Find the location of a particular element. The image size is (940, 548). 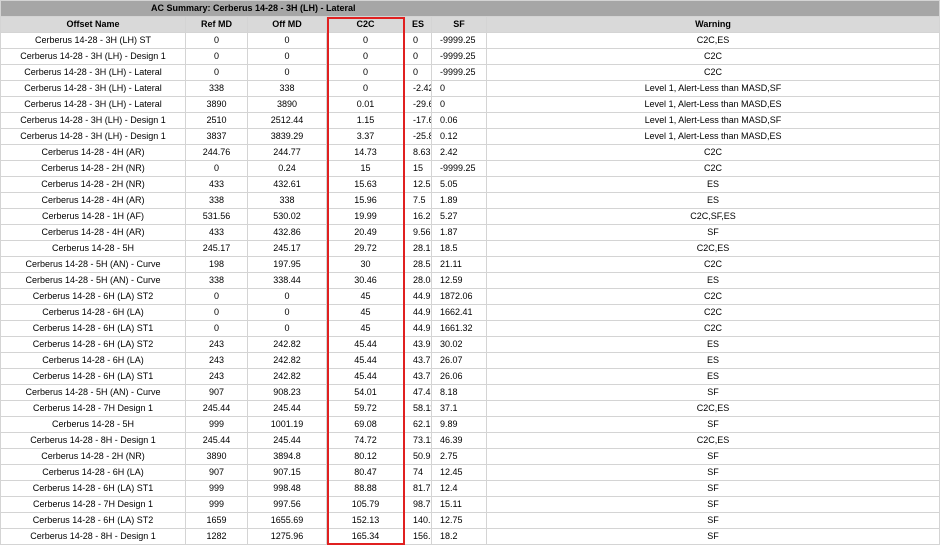

cell-es: 43.7 is located at coordinates (418, 376).